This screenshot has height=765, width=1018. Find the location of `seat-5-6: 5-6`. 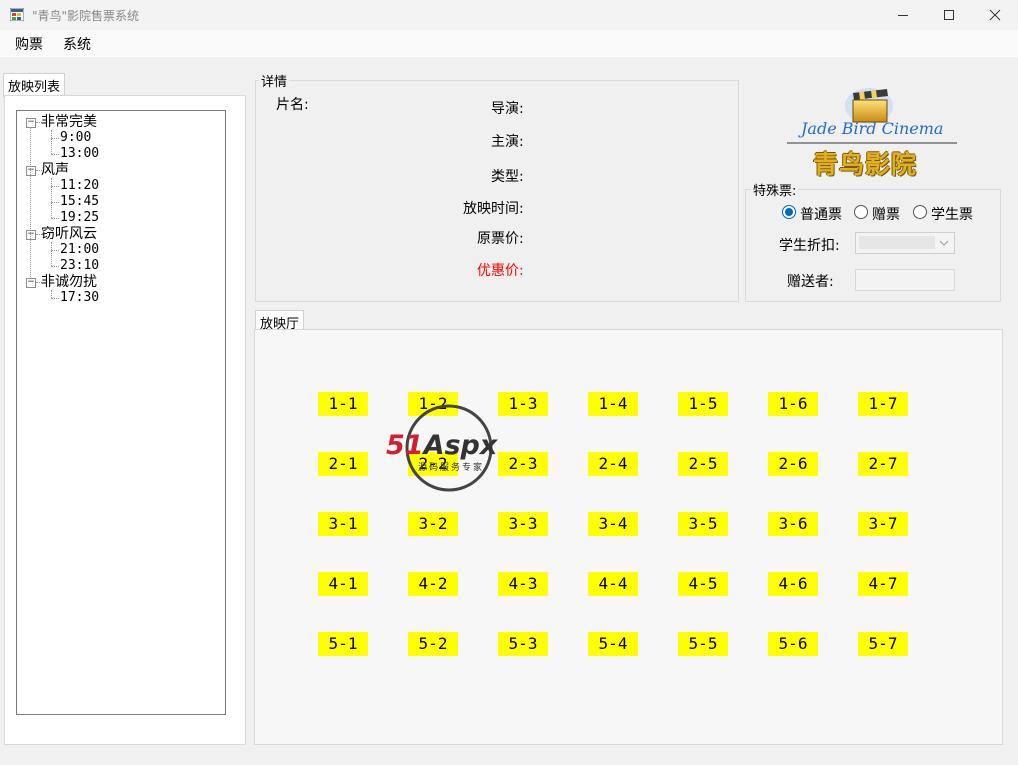

seat-5-6: 5-6 is located at coordinates (793, 644).